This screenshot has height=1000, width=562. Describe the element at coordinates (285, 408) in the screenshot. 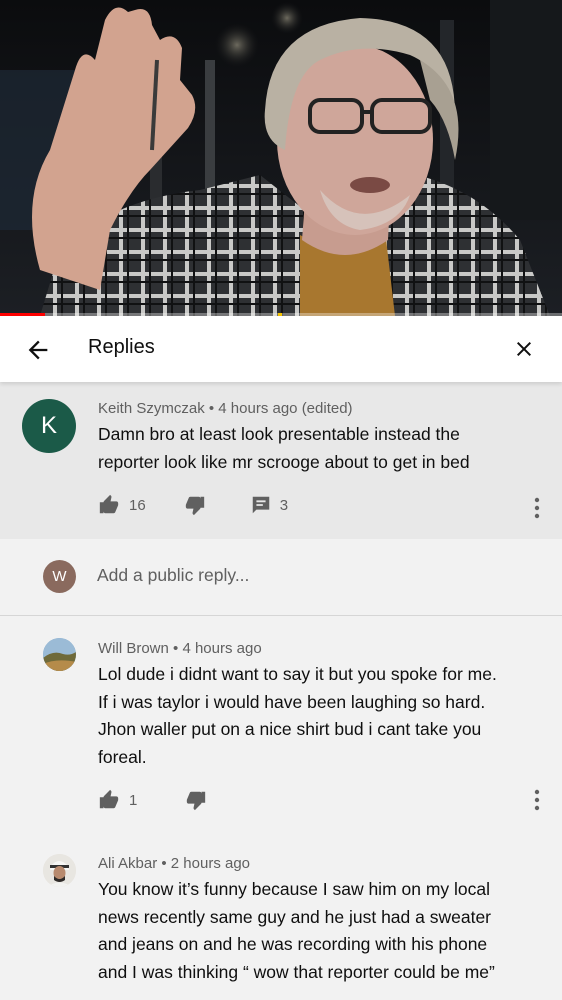

I see `comment-time: 4 hours ago (edited)` at that location.